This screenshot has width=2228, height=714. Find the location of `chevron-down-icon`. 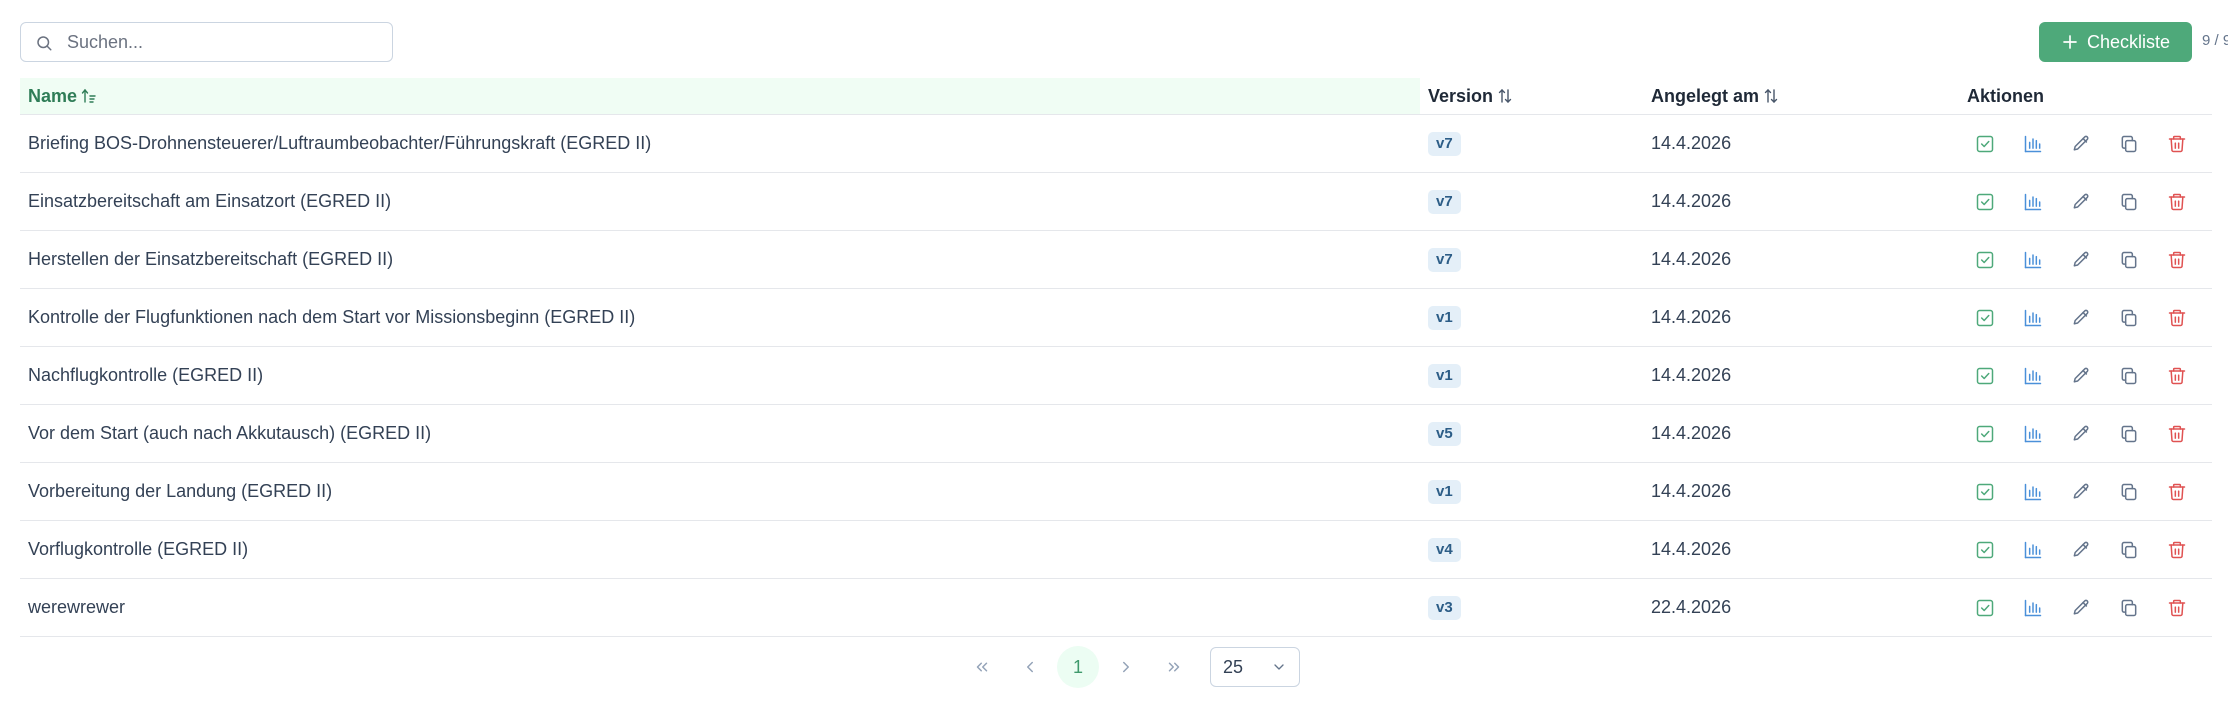

chevron-down-icon is located at coordinates (1279, 667).